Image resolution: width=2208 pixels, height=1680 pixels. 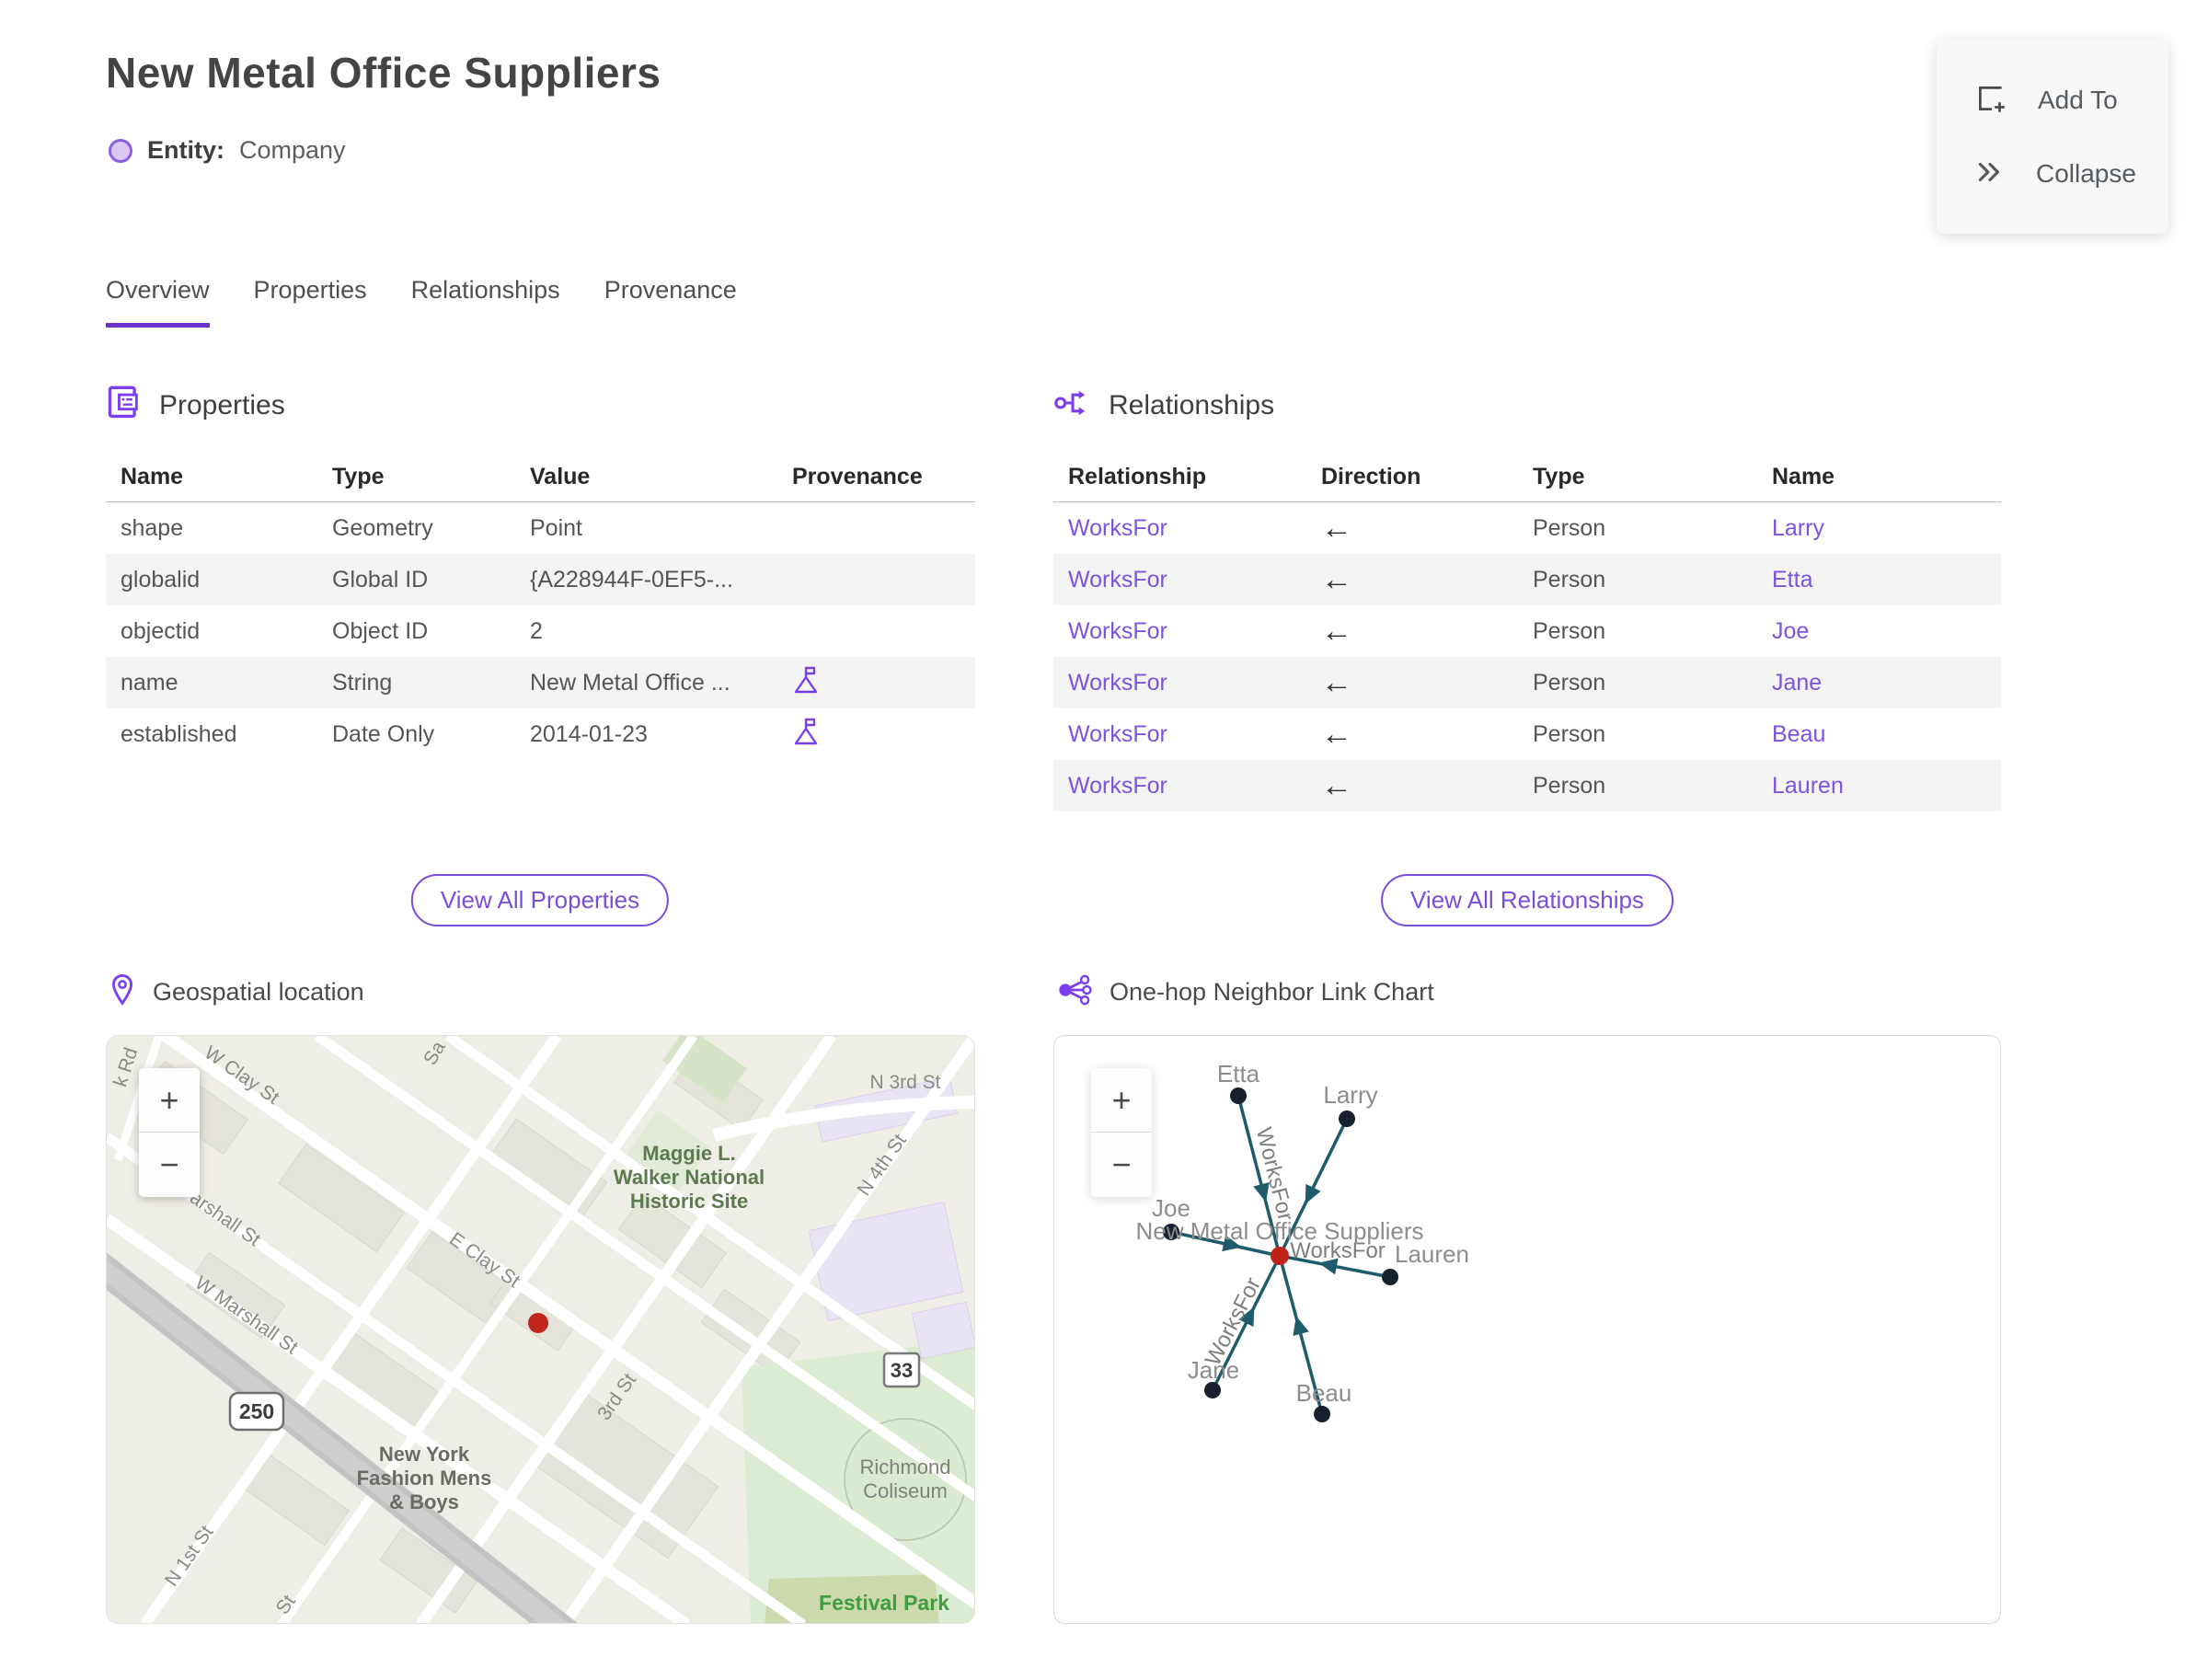 I want to click on map-zoom-out-button: −, so click(x=169, y=1165).